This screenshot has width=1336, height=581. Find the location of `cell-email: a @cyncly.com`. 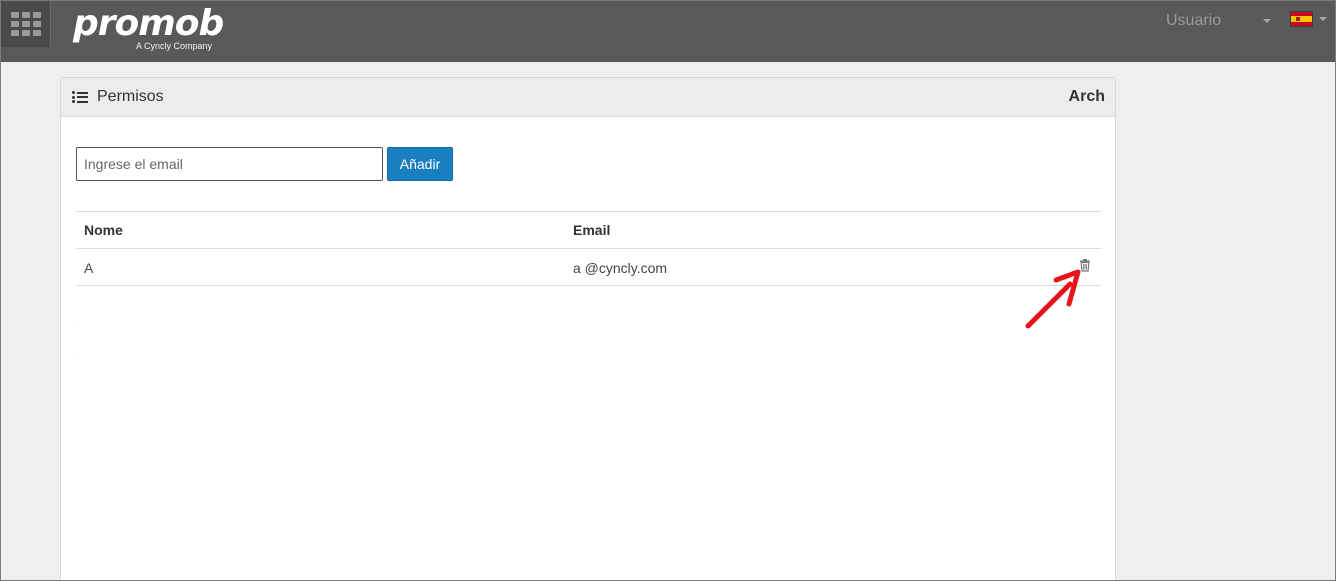

cell-email: a @cyncly.com is located at coordinates (620, 268).